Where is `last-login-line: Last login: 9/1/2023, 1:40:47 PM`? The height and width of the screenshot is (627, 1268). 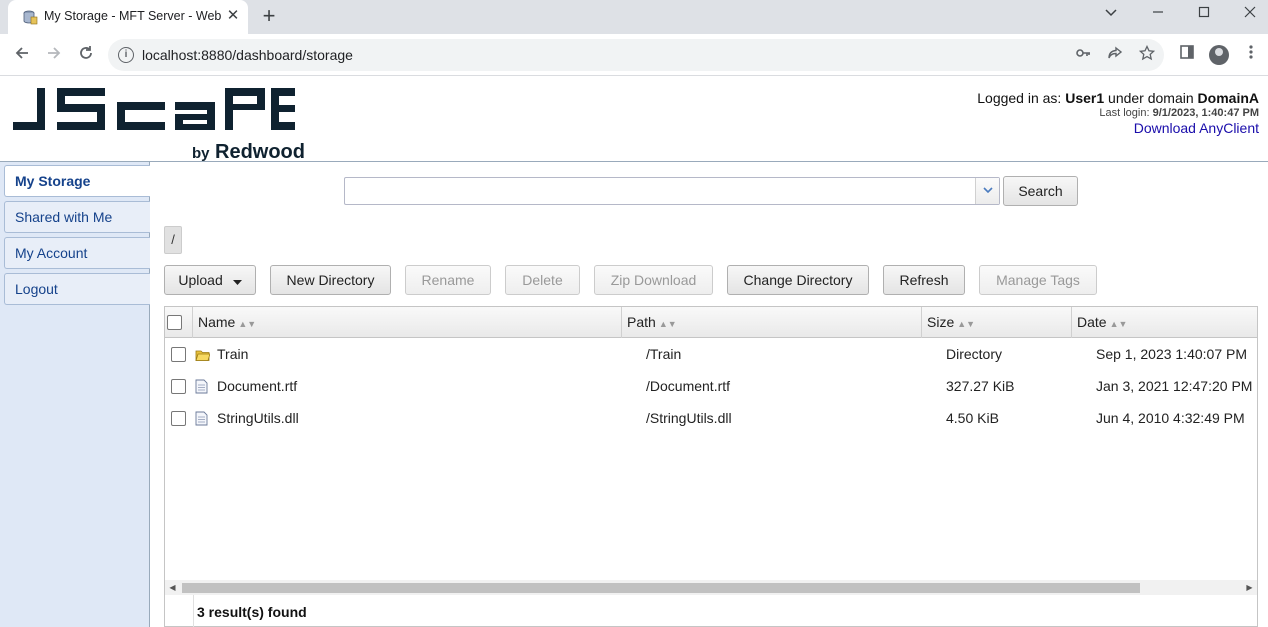 last-login-line: Last login: 9/1/2023, 1:40:47 PM is located at coordinates (1118, 113).